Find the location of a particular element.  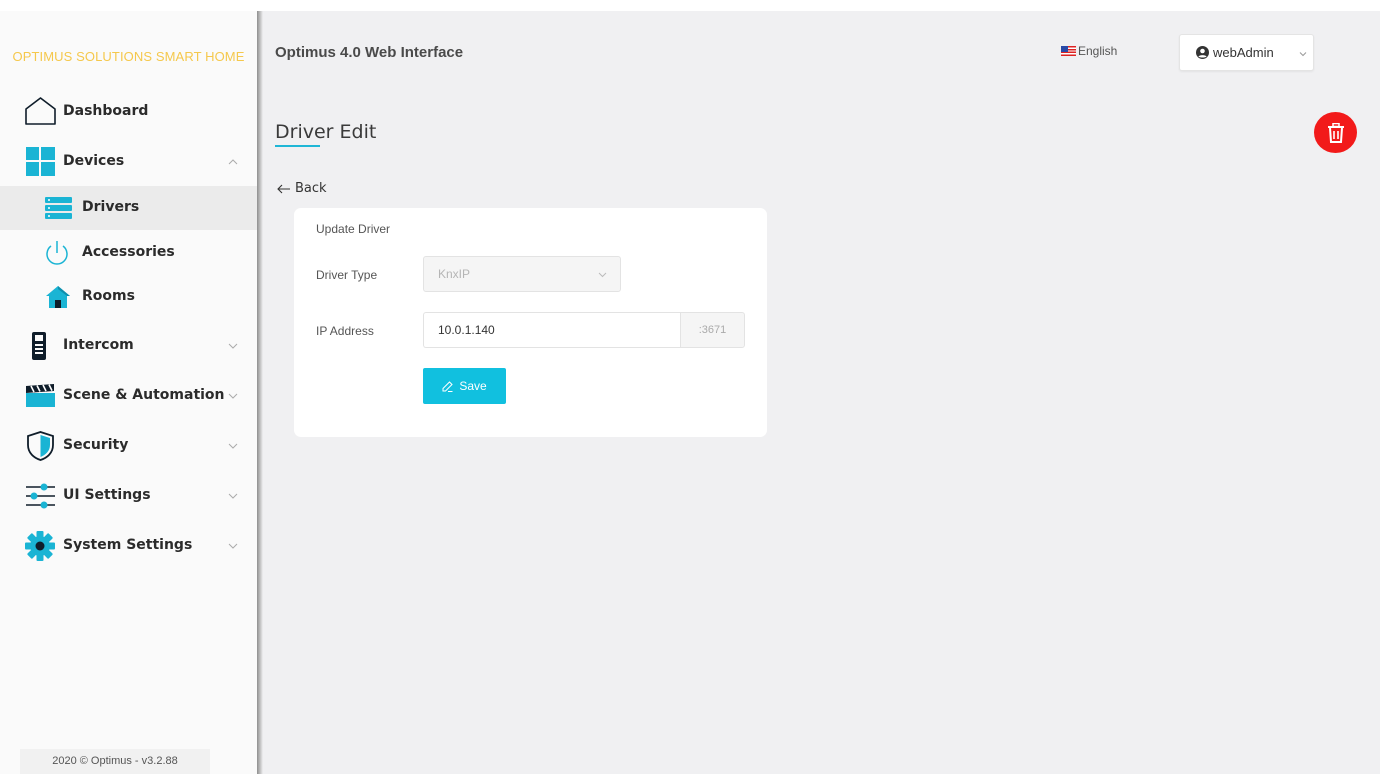

sidebar-item-security: Security is located at coordinates (128, 446).